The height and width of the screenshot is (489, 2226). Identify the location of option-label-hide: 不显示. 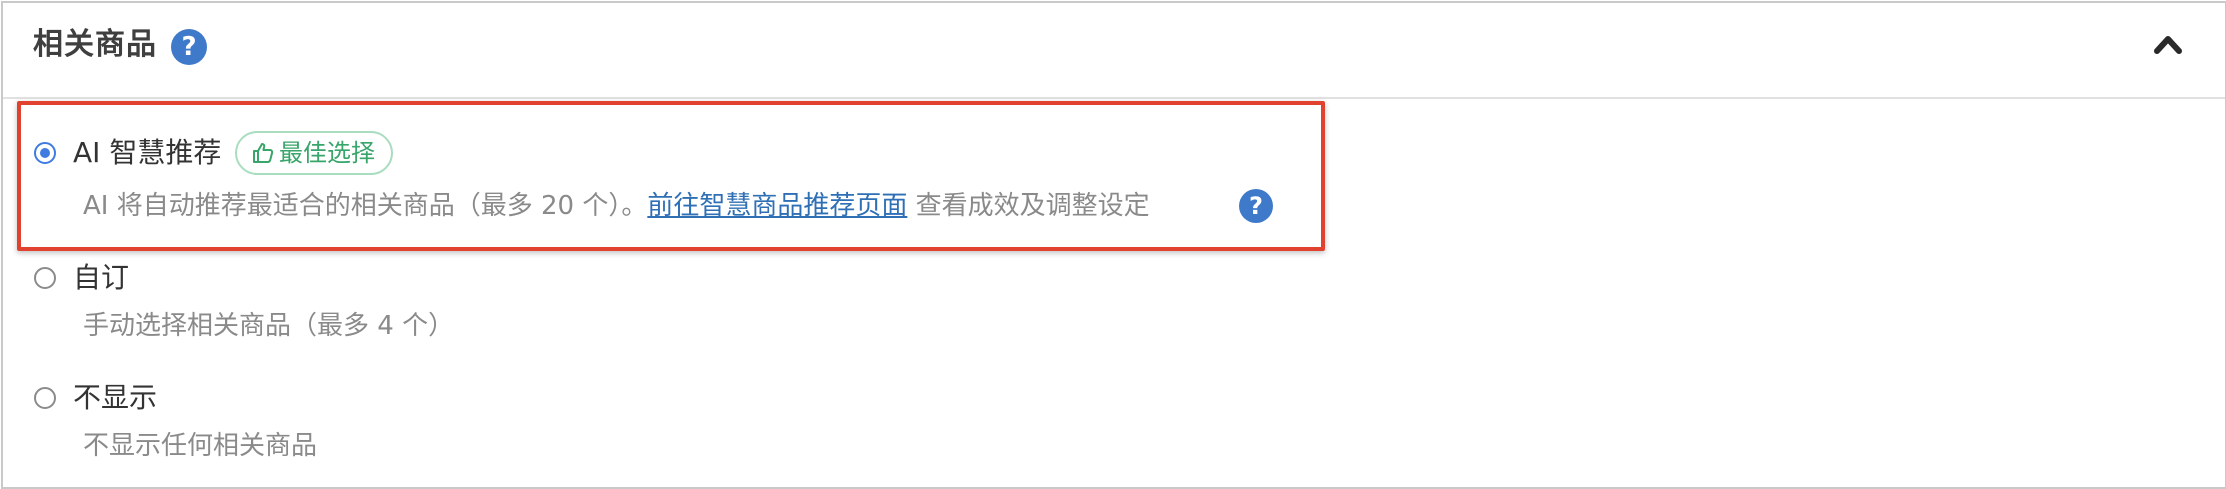
(115, 398).